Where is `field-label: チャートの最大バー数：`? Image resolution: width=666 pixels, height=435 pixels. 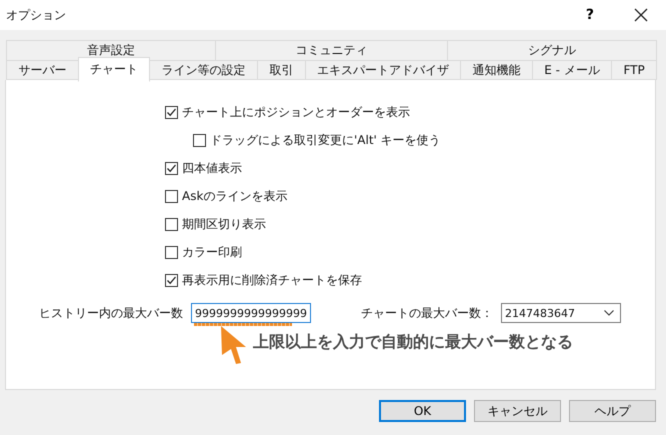 field-label: チャートの最大バー数： is located at coordinates (427, 313).